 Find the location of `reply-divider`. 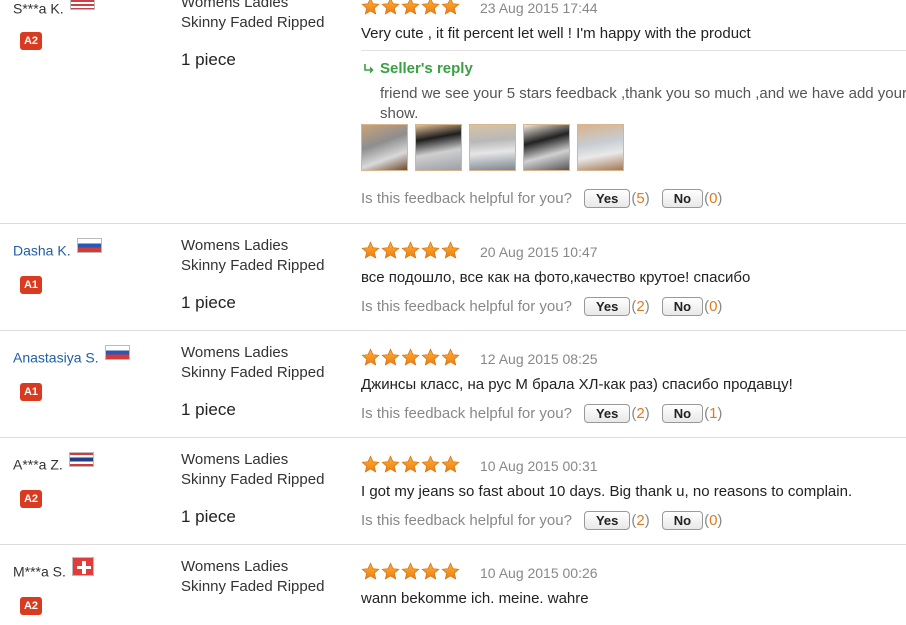

reply-divider is located at coordinates (633, 50).